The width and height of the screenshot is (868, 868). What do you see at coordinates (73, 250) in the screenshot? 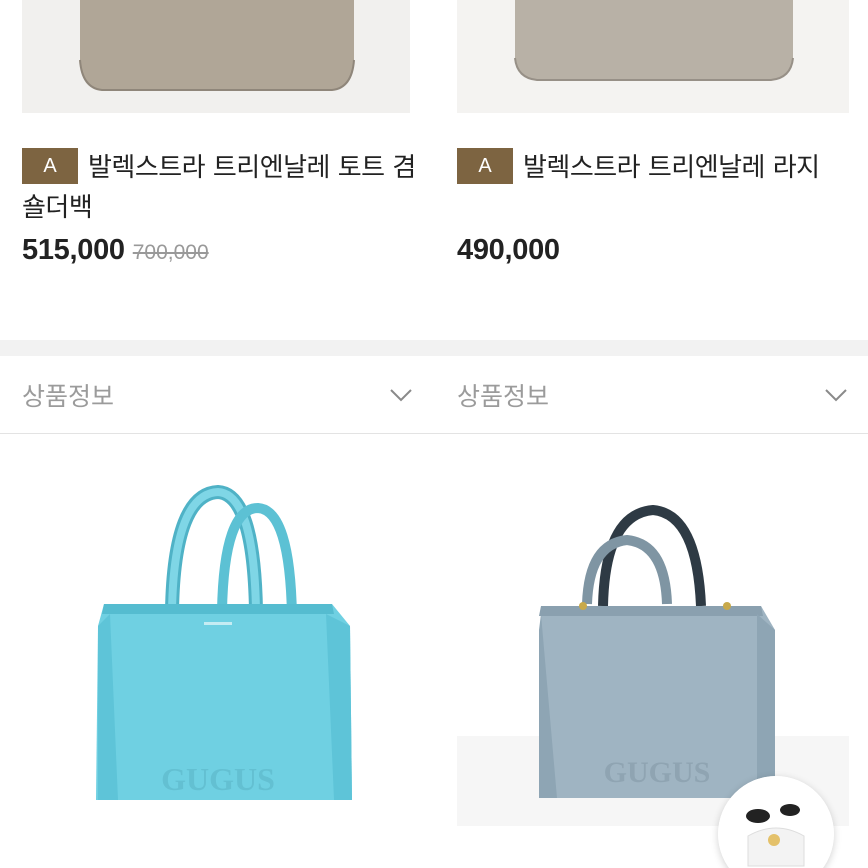
I see `sale-price: 515,000` at bounding box center [73, 250].